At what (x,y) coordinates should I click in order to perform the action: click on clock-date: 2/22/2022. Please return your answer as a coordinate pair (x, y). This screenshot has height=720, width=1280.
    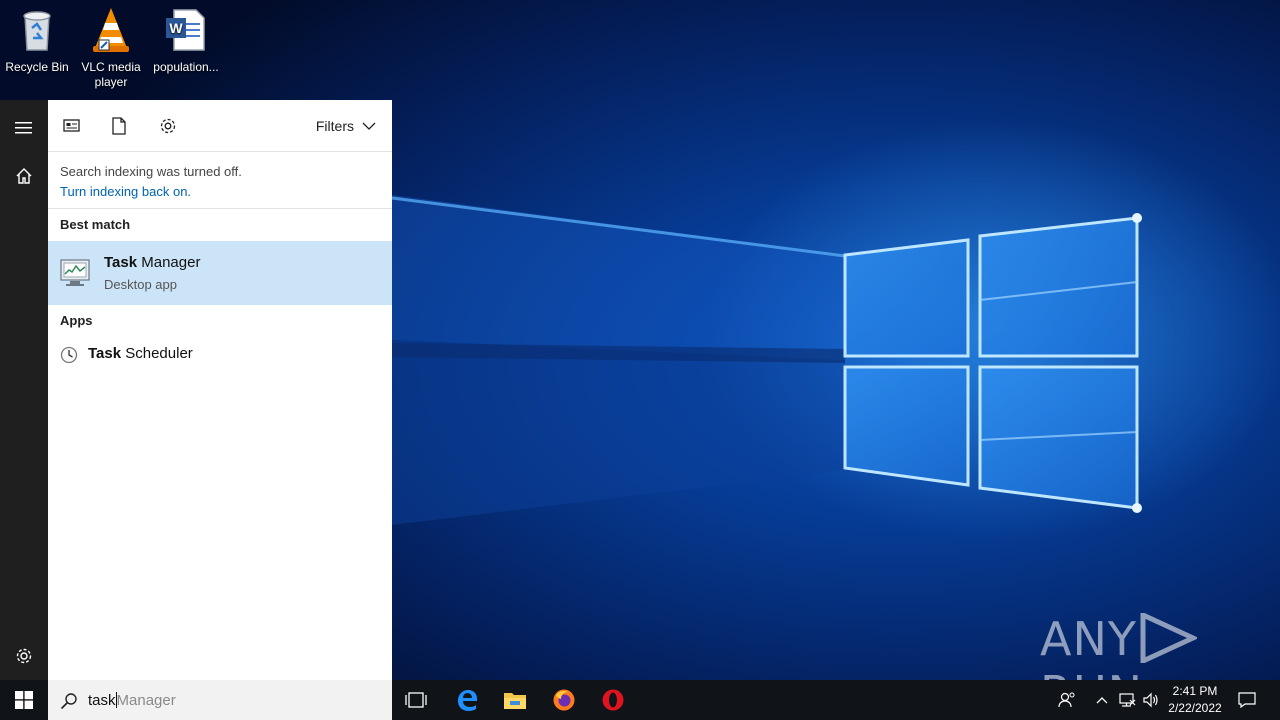
    Looking at the image, I should click on (1195, 708).